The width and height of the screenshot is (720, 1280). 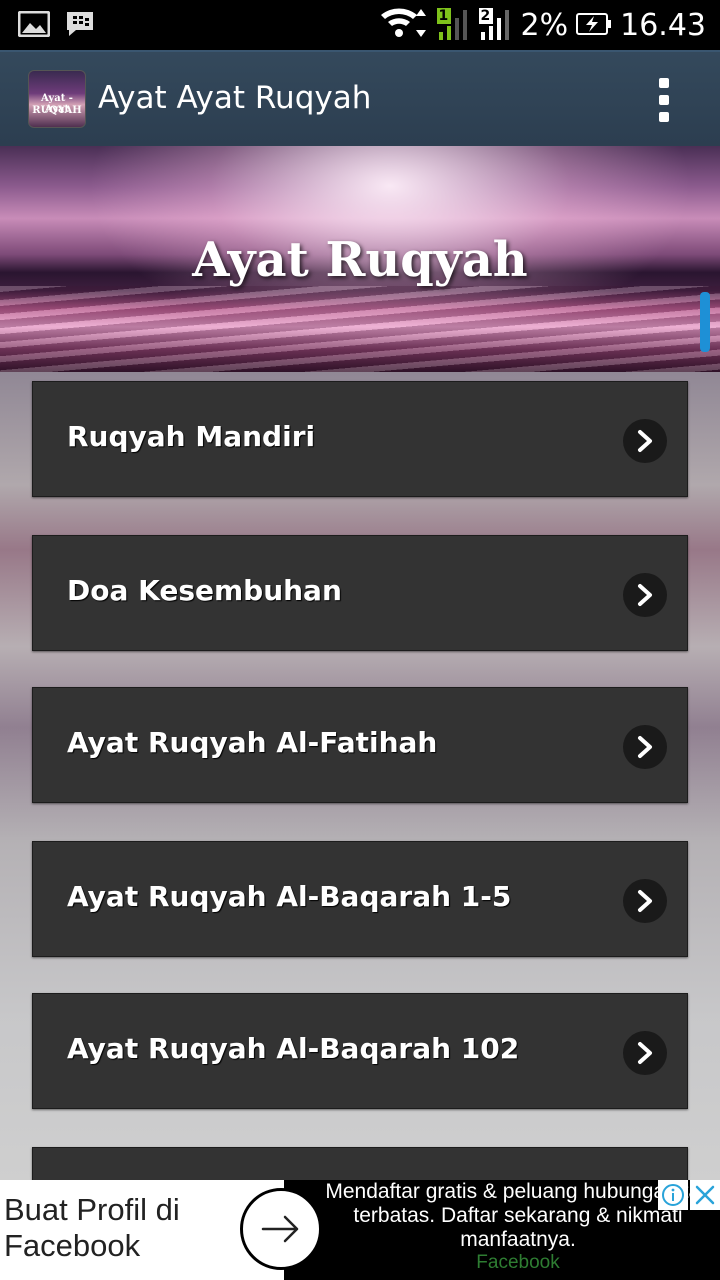 I want to click on clock: 16.43, so click(x=663, y=25).